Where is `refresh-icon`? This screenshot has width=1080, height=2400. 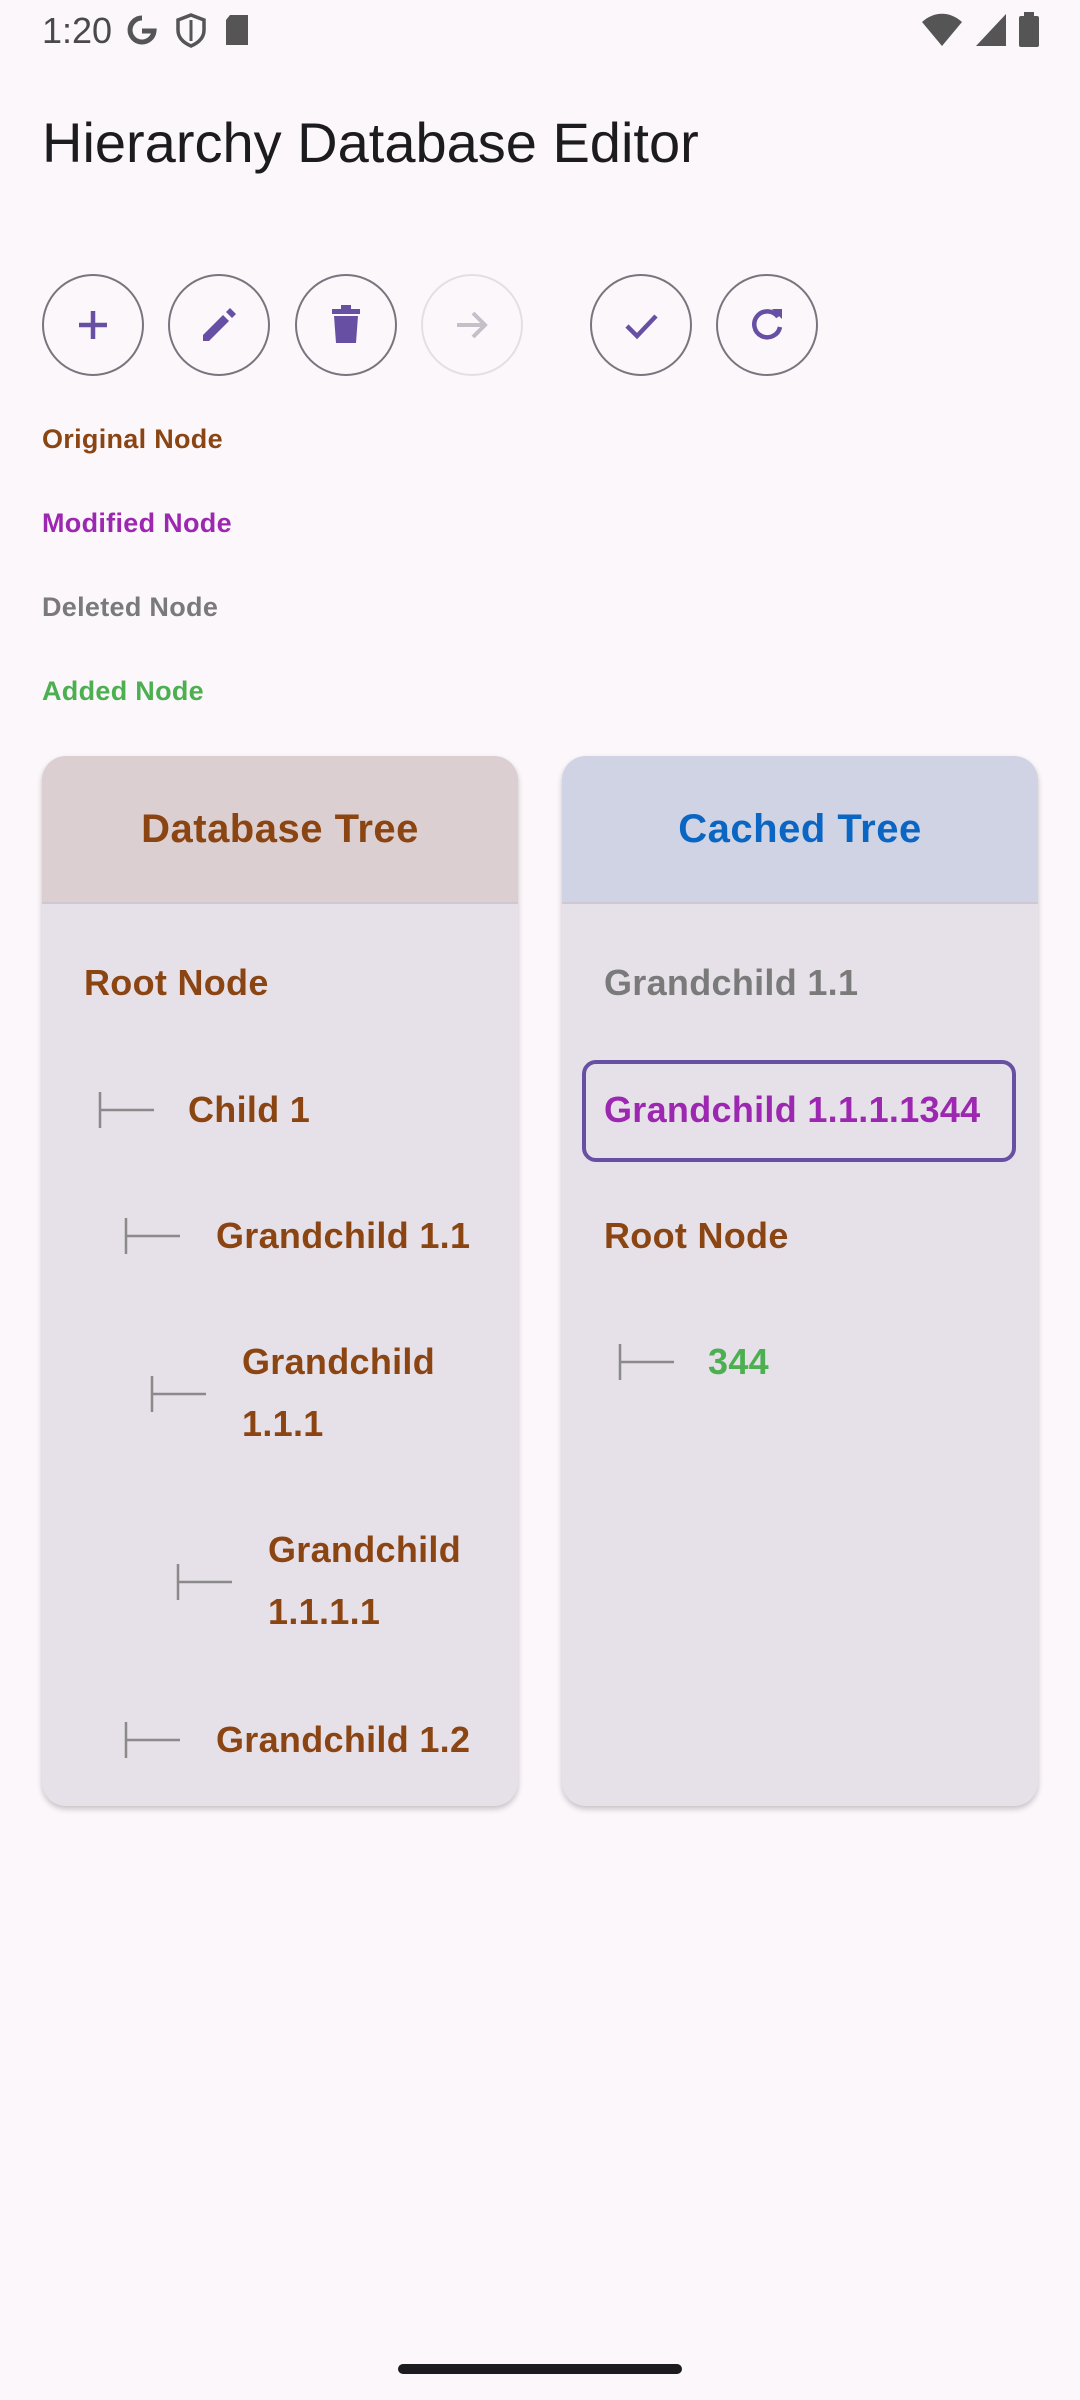 refresh-icon is located at coordinates (767, 324).